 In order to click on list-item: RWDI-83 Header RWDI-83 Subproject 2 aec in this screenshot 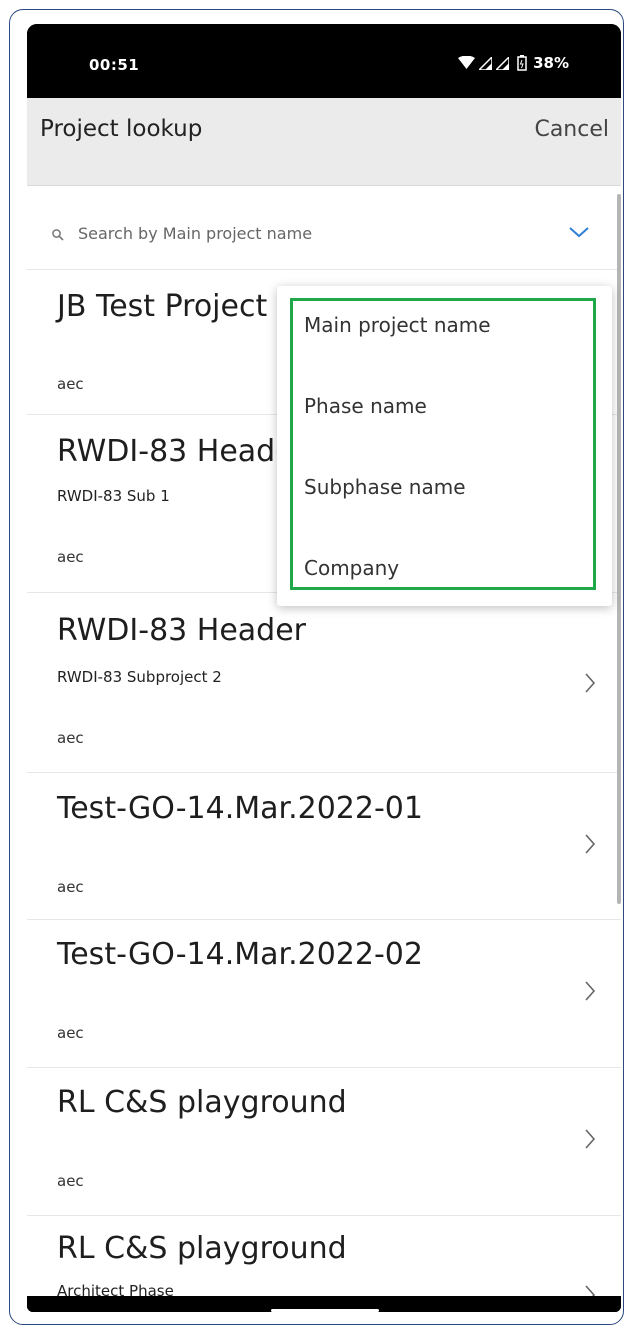, I will do `click(324, 683)`.